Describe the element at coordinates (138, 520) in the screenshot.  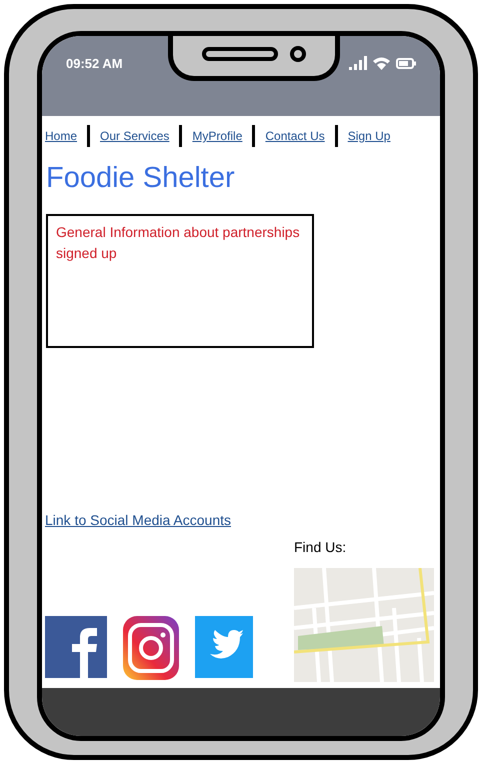
I see `social-media-link: Link to Social Media Accounts` at that location.